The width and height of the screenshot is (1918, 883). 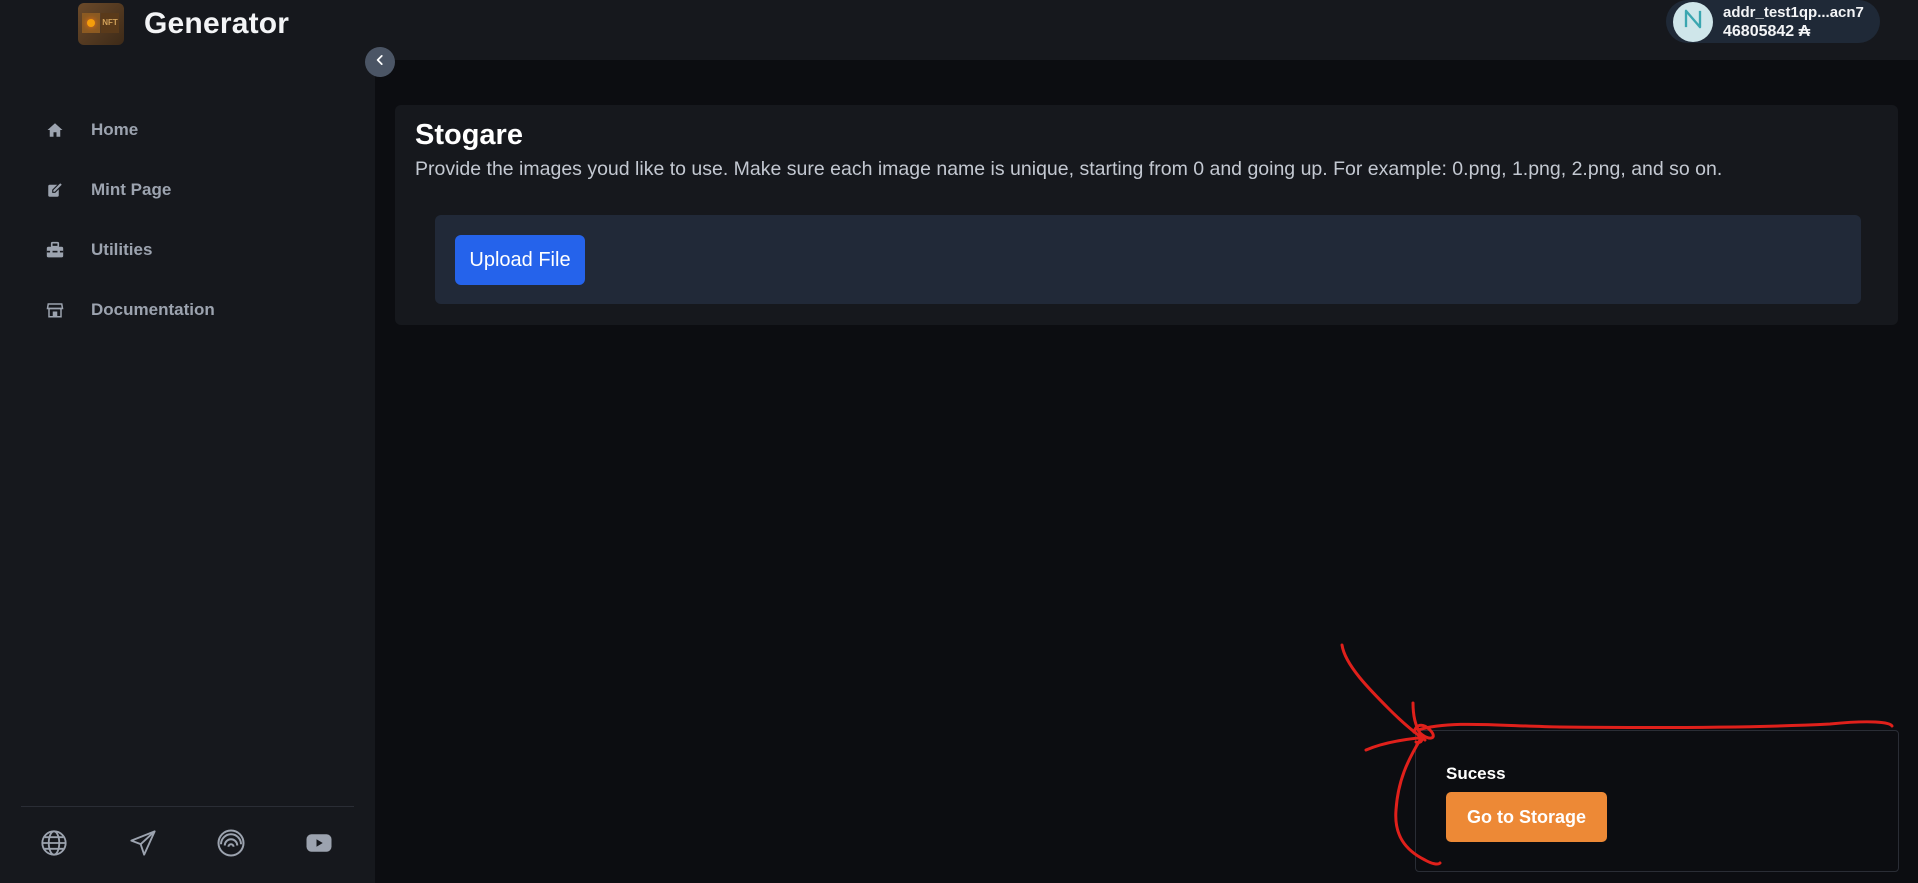 I want to click on chevron-left-icon, so click(x=380, y=62).